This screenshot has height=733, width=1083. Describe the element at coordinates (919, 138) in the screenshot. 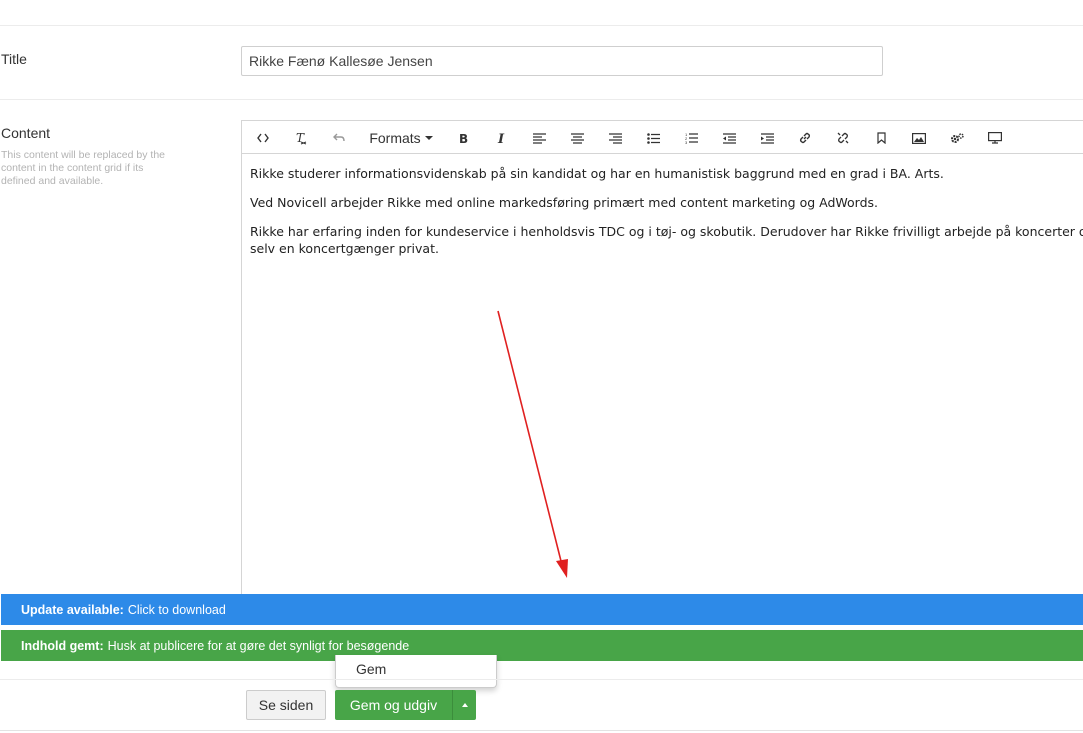

I see `image-icon` at that location.